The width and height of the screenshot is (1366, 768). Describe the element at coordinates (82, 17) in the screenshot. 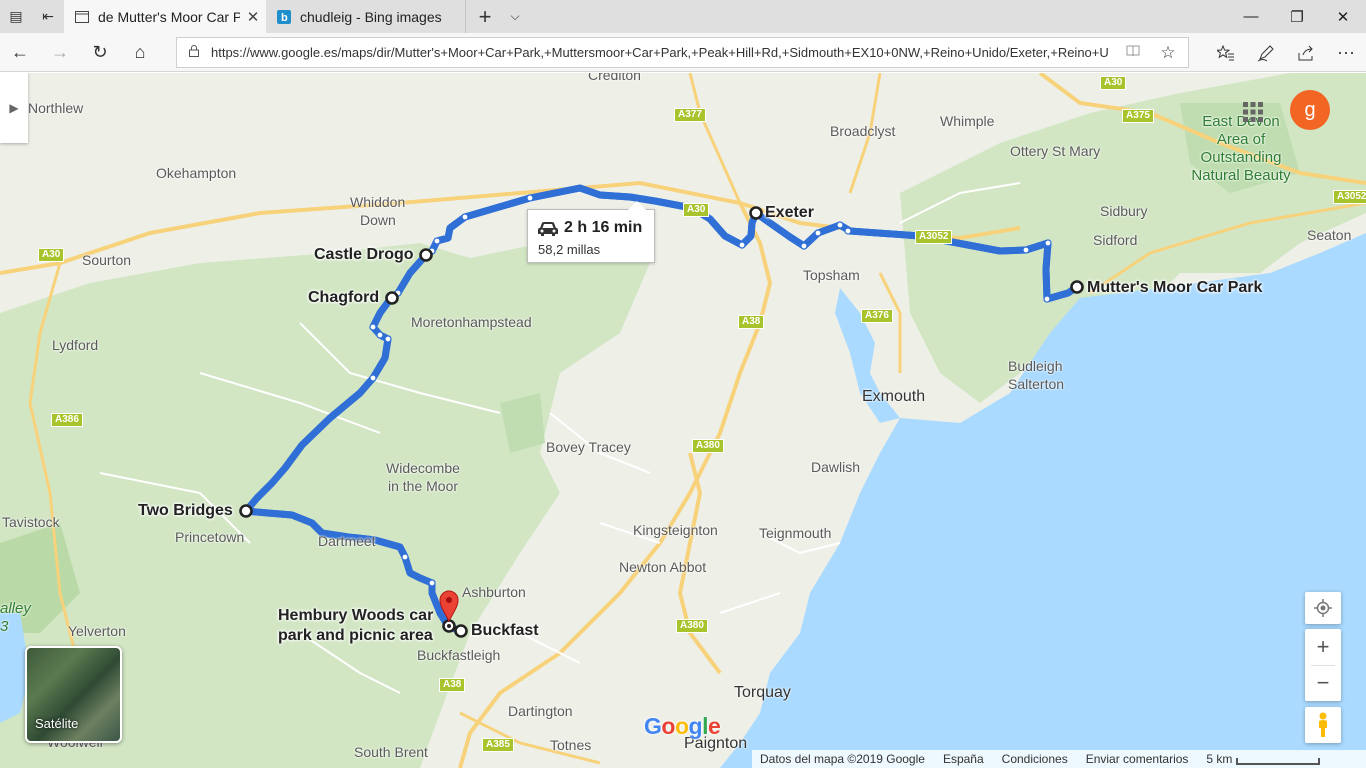

I see `page-icon` at that location.